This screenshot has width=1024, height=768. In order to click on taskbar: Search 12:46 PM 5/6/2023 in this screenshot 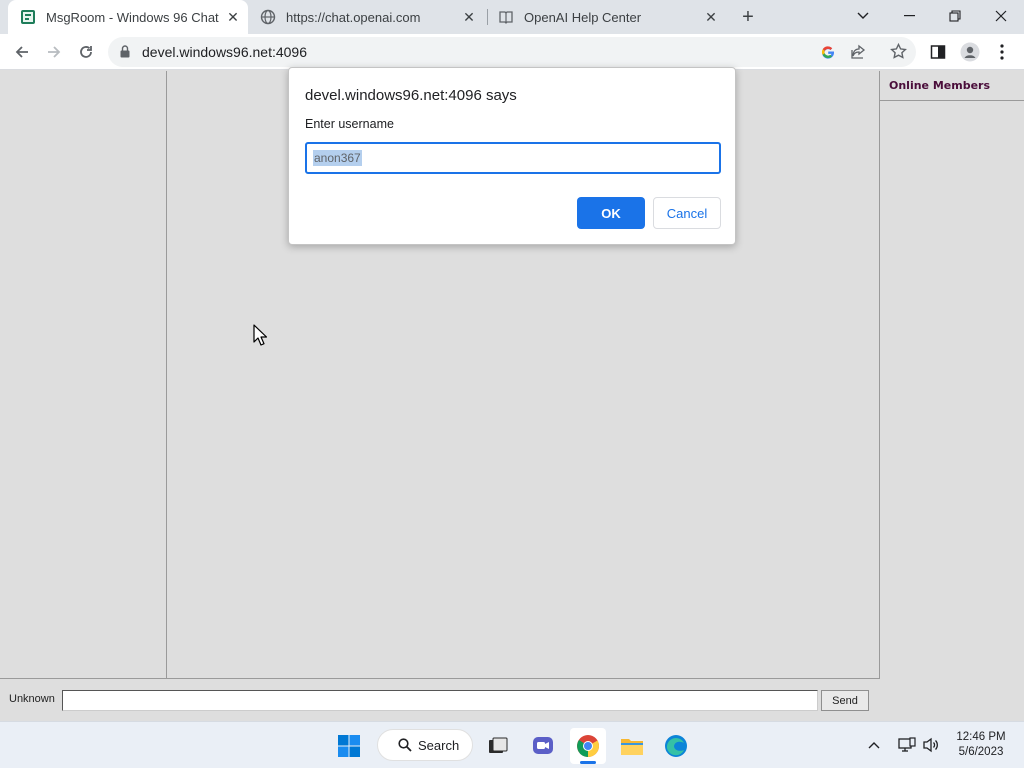, I will do `click(512, 744)`.